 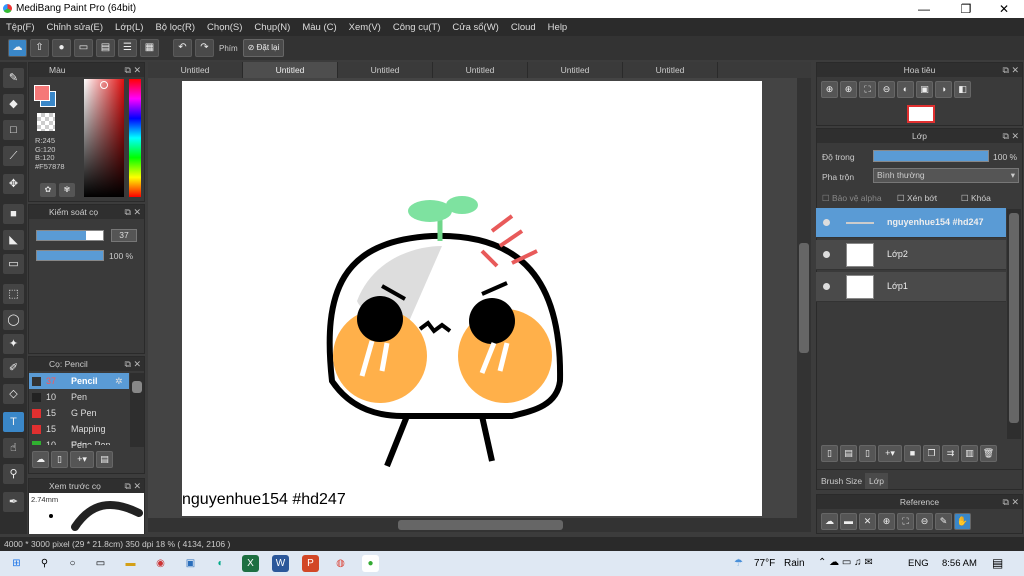 What do you see at coordinates (76, 441) in the screenshot?
I see `brush-row: 10 Edge Pen` at bounding box center [76, 441].